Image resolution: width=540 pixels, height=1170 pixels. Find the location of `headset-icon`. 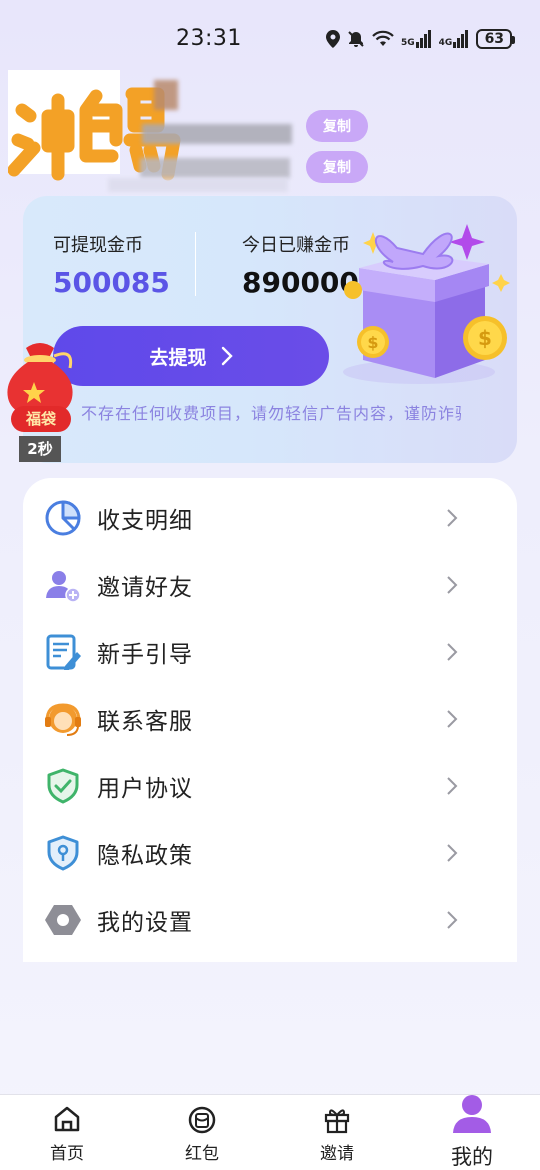

headset-icon is located at coordinates (63, 719).